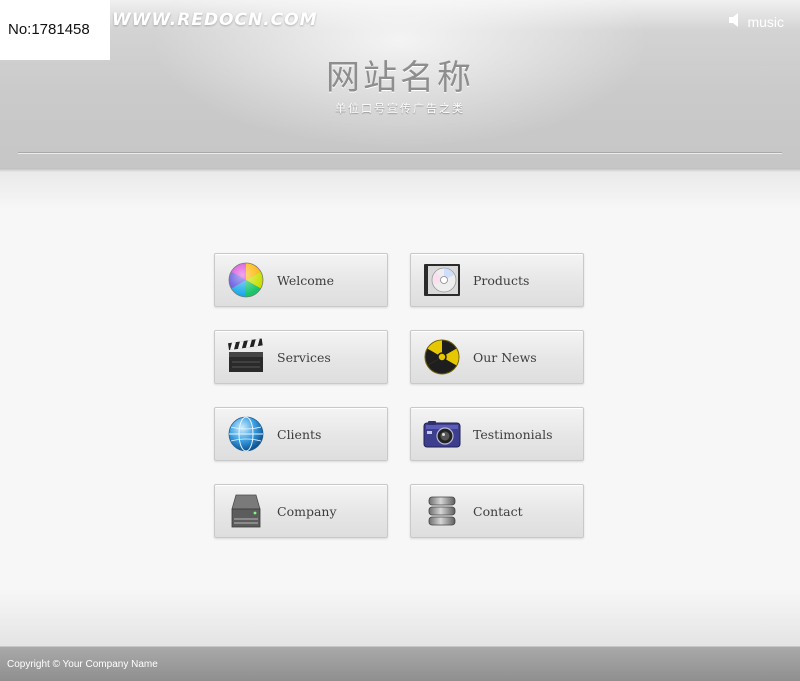 Image resolution: width=800 pixels, height=681 pixels. I want to click on menu-button-label: Products, so click(501, 280).